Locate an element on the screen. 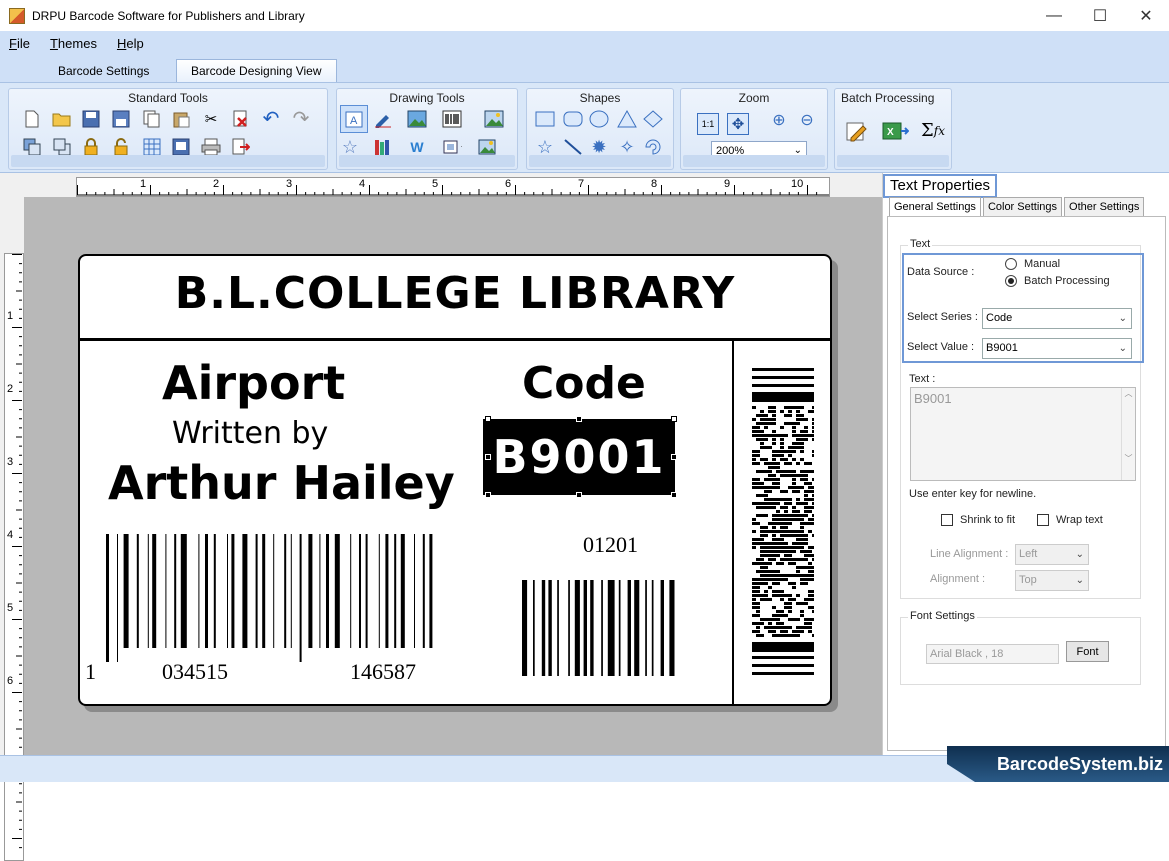 The height and width of the screenshot is (861, 1169). zoom-out-icon: ⊖ is located at coordinates (807, 121).